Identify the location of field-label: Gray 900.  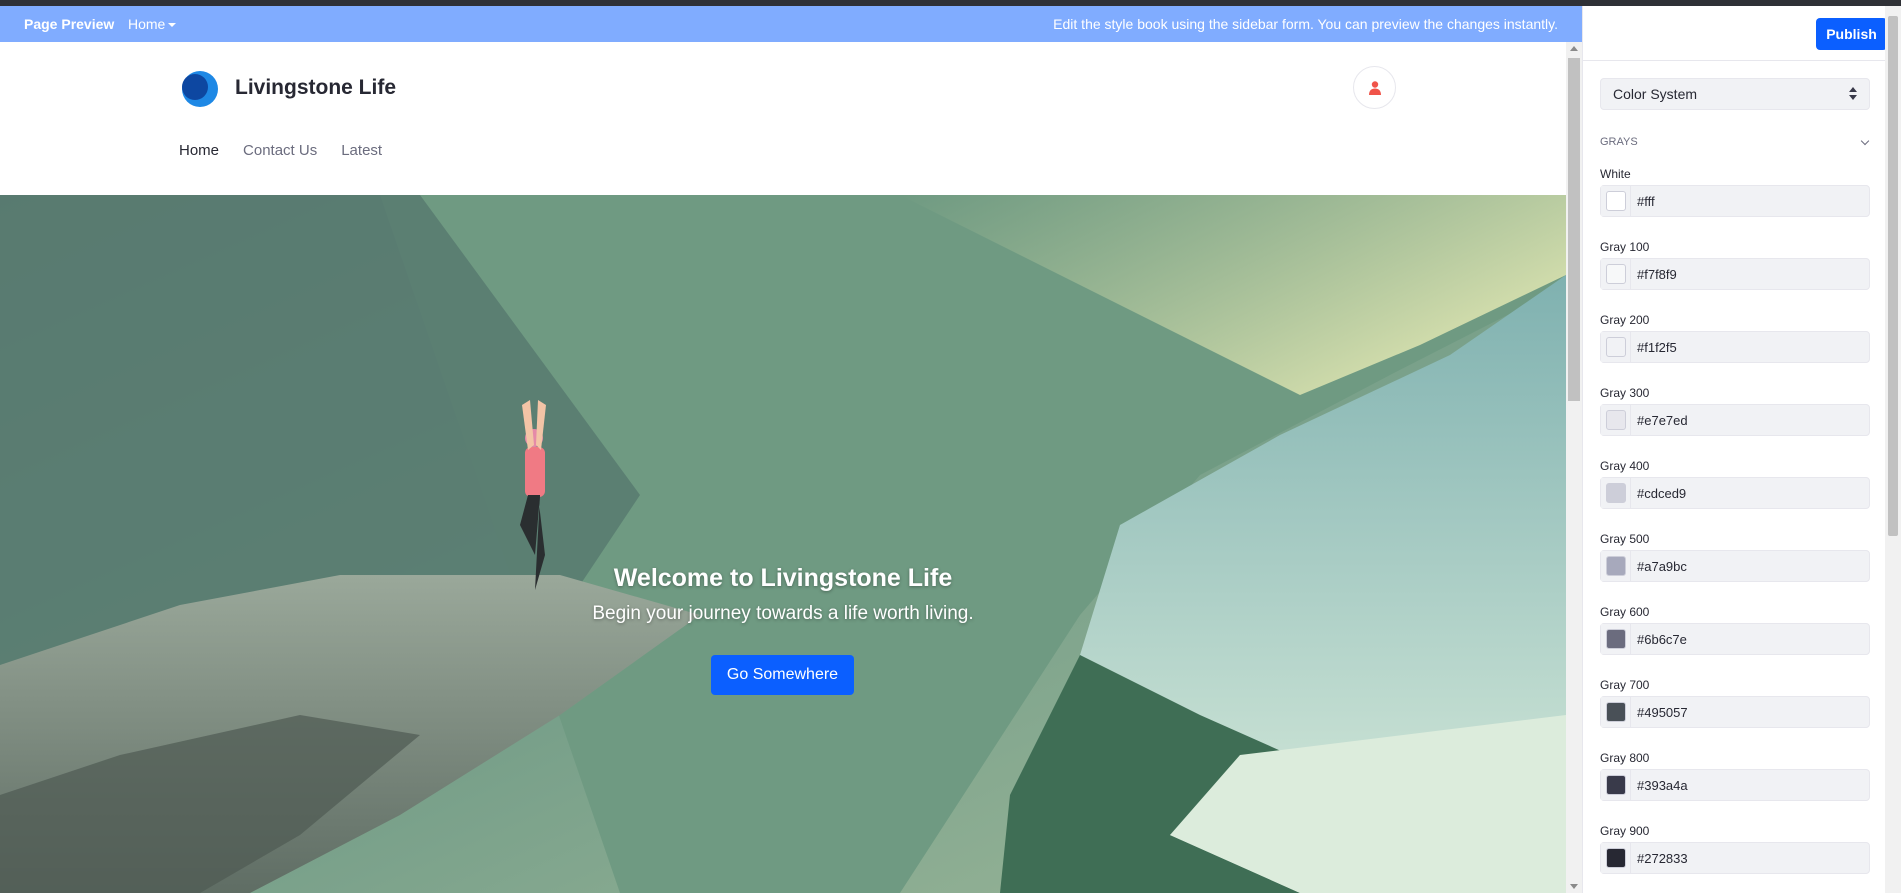
(1625, 831).